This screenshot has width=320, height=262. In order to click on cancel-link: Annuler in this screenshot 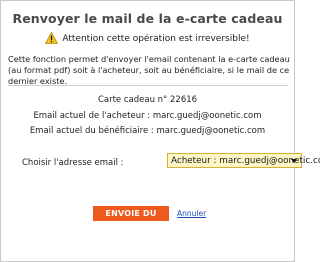, I will do `click(191, 213)`.